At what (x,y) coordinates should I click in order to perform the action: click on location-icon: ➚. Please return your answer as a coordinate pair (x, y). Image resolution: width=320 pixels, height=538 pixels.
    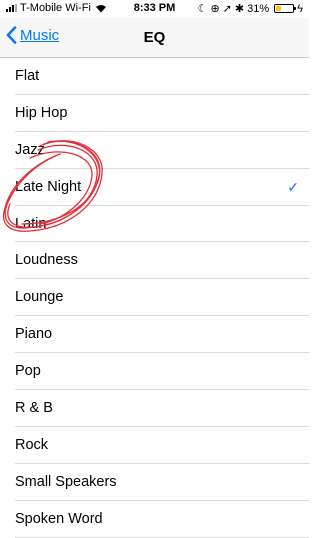
    Looking at the image, I should click on (227, 9).